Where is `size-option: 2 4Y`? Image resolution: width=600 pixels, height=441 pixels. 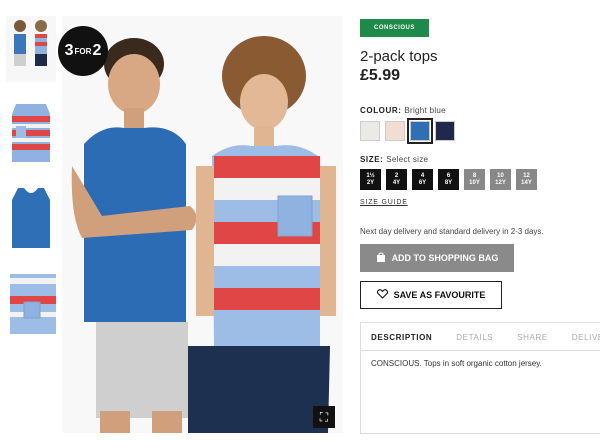
size-option: 2 4Y is located at coordinates (396, 179).